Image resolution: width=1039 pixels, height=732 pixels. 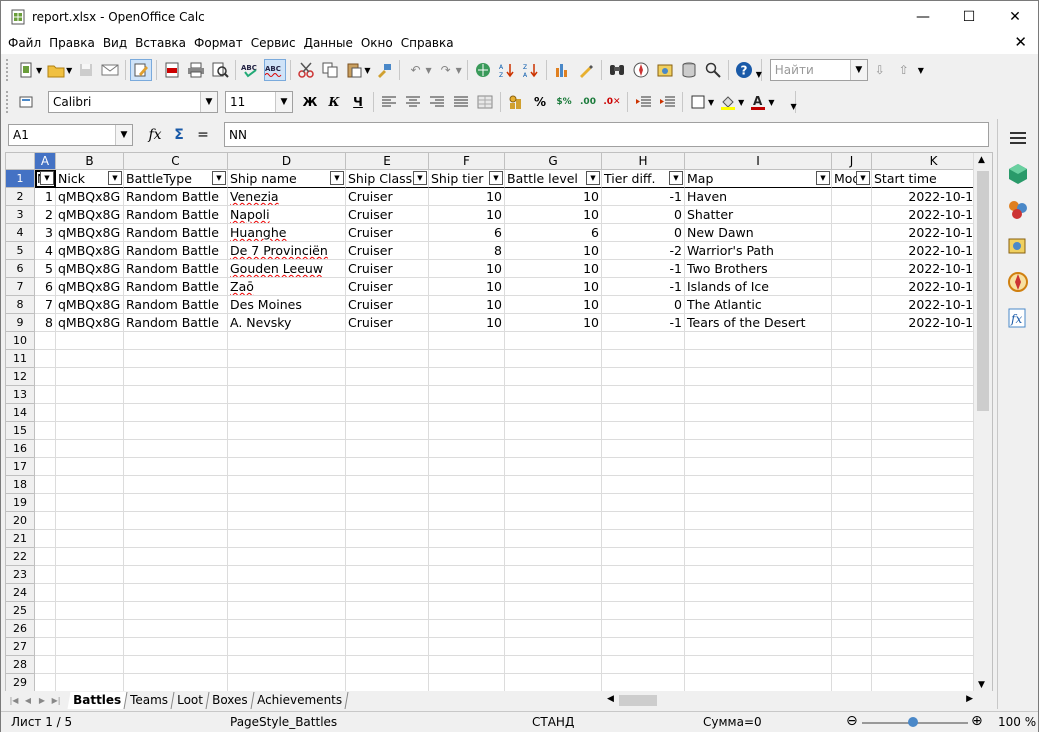 What do you see at coordinates (123, 135) in the screenshot?
I see `name-box-dropdown-icon: ▼` at bounding box center [123, 135].